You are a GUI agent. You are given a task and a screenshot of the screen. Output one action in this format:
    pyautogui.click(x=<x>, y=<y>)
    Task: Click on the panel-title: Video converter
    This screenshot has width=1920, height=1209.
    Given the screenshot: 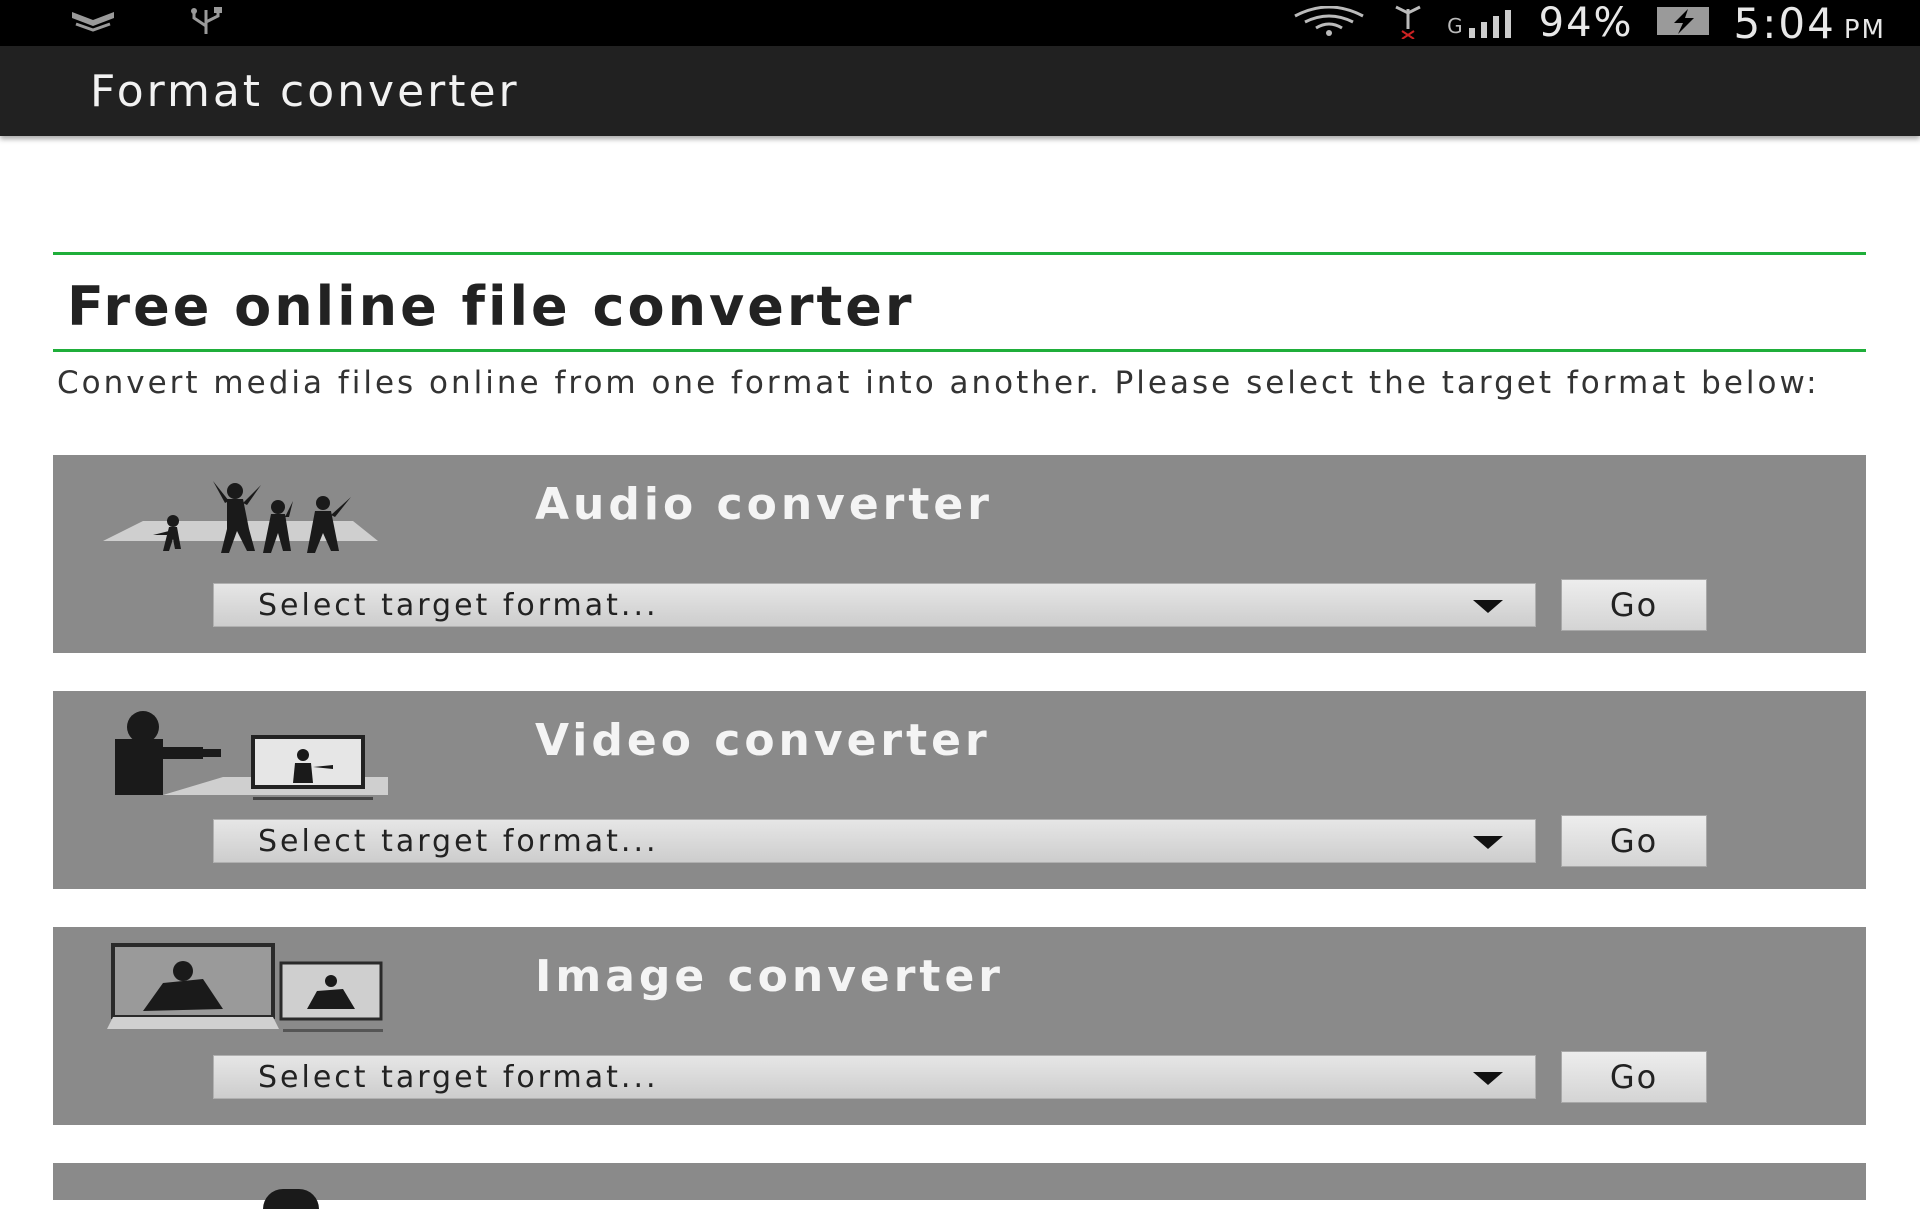 What is the action you would take?
    pyautogui.click(x=763, y=740)
    